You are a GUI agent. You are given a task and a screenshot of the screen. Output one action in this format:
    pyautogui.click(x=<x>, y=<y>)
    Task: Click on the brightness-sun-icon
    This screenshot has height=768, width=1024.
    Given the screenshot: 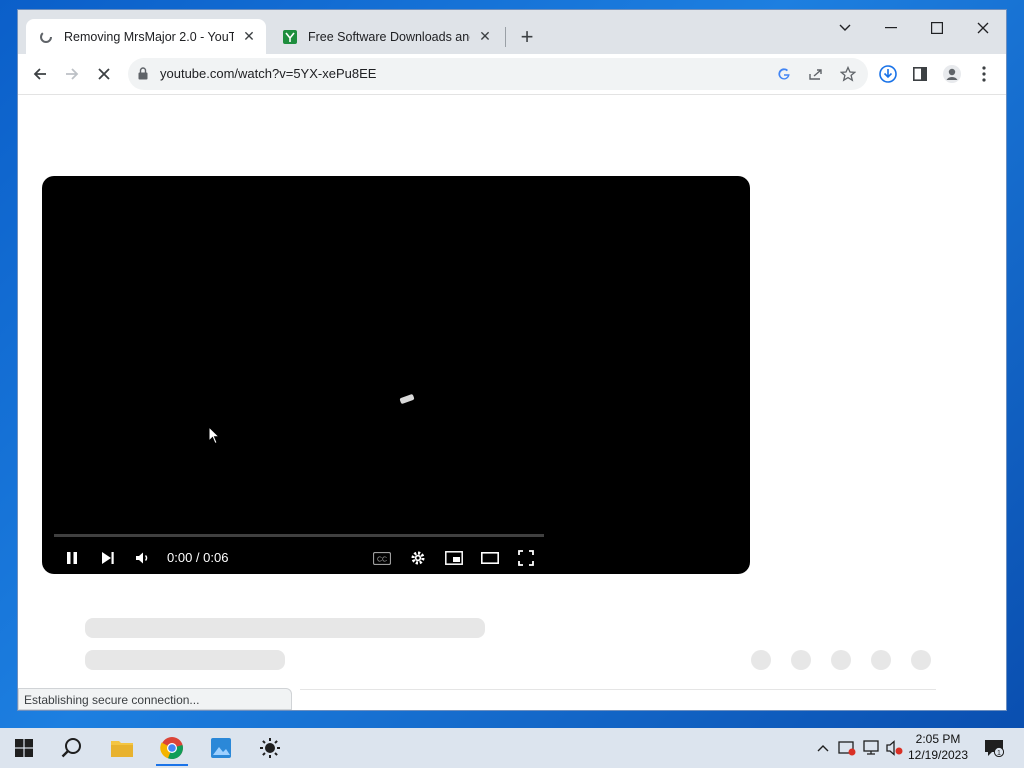 What is the action you would take?
    pyautogui.click(x=270, y=748)
    